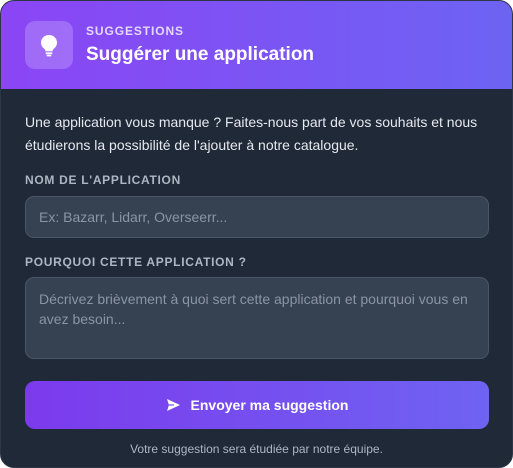 The width and height of the screenshot is (513, 468). What do you see at coordinates (103, 180) in the screenshot?
I see `app-name-label: NOM DE L'APPLICATION` at bounding box center [103, 180].